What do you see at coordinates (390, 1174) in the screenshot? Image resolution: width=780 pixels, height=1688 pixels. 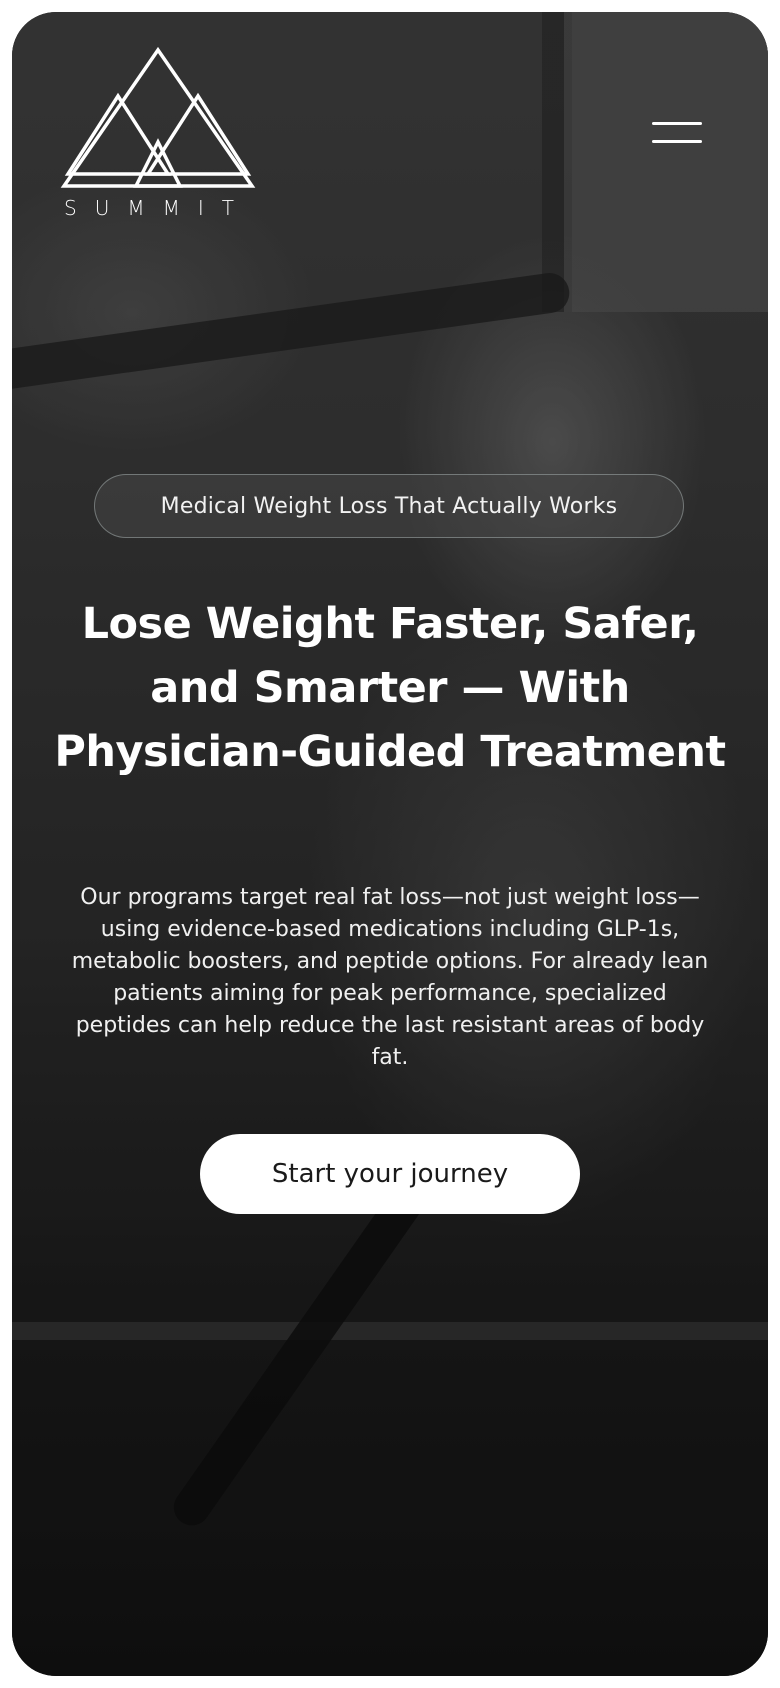 I see `start-journey-button: Start your journey` at bounding box center [390, 1174].